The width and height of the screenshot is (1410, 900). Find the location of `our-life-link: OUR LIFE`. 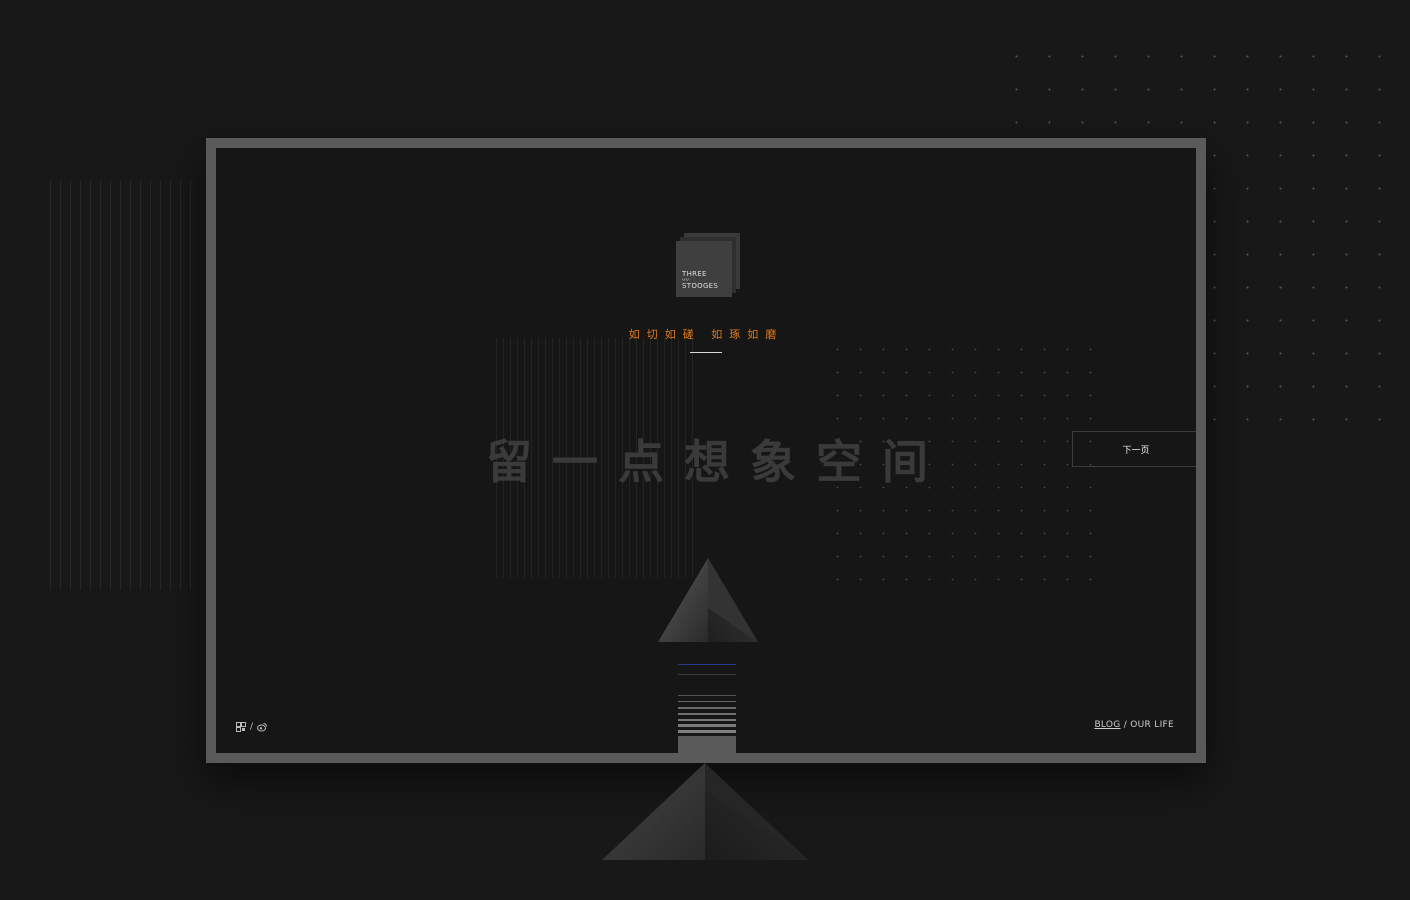

our-life-link: OUR LIFE is located at coordinates (1152, 725).